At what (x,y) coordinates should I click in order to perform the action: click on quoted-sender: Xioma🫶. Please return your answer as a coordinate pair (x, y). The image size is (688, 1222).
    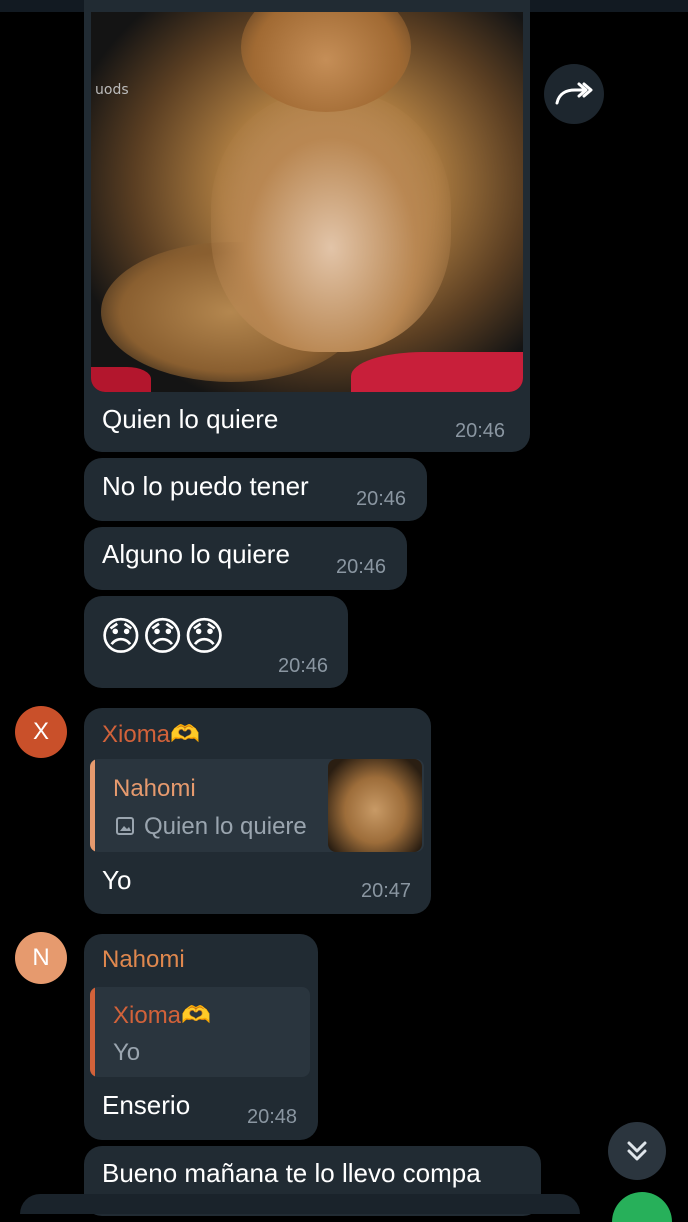
    Looking at the image, I should click on (162, 1015).